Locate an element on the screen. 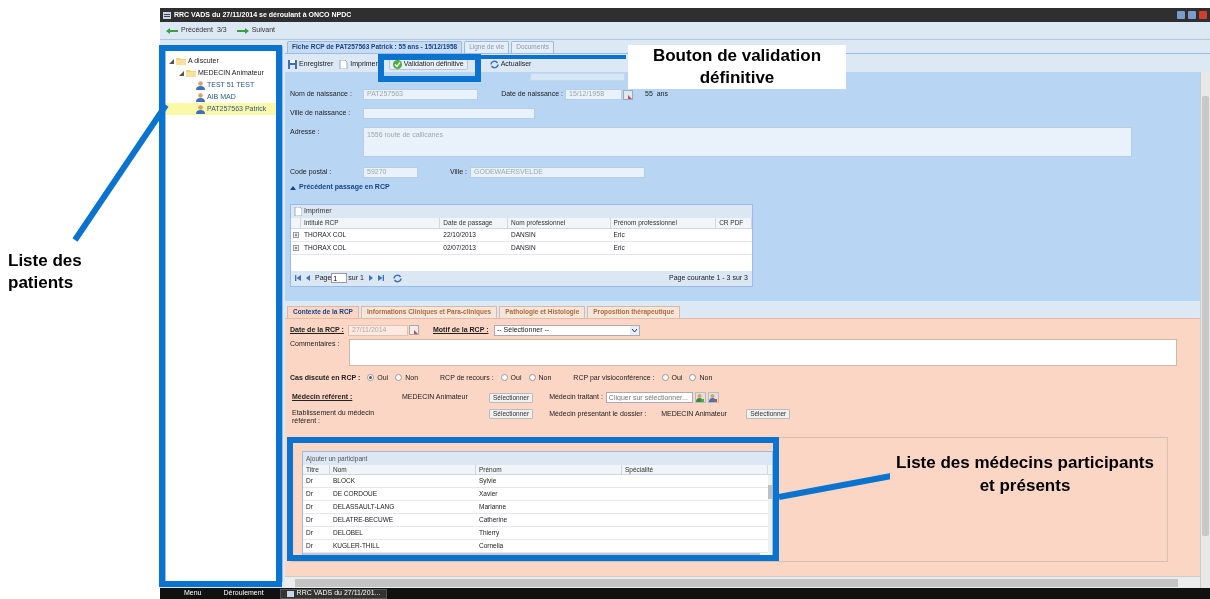 This screenshot has width=1210, height=599. last-page-icon is located at coordinates (380, 278).